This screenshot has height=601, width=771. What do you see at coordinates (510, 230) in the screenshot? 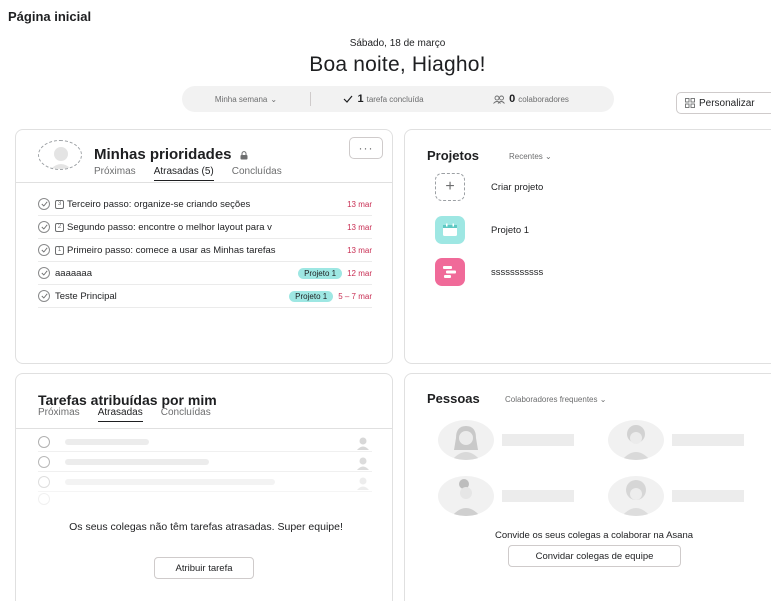
I see `project-name: Projeto 1` at bounding box center [510, 230].